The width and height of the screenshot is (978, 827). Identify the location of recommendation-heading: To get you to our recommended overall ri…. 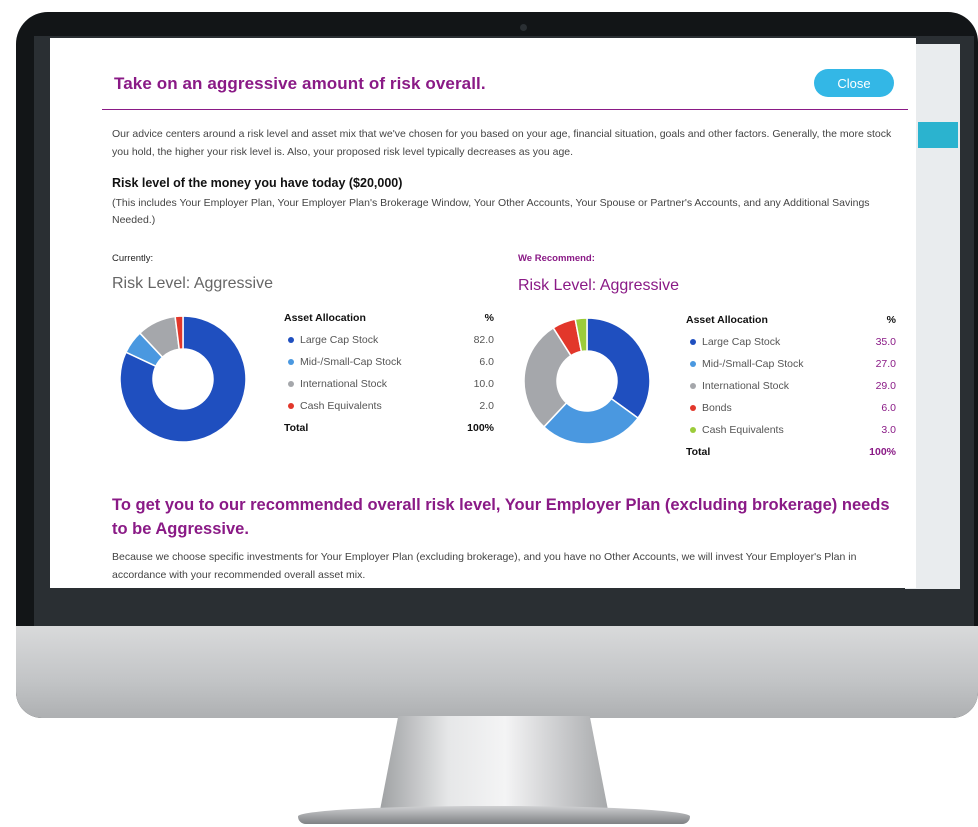
(501, 517).